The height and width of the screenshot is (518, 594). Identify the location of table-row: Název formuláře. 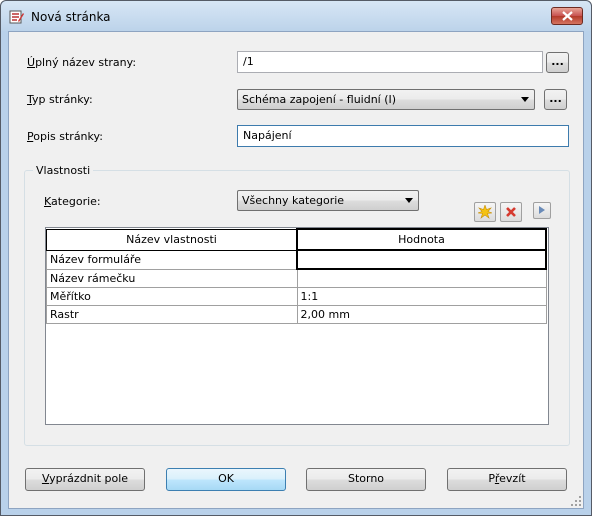
(296, 259).